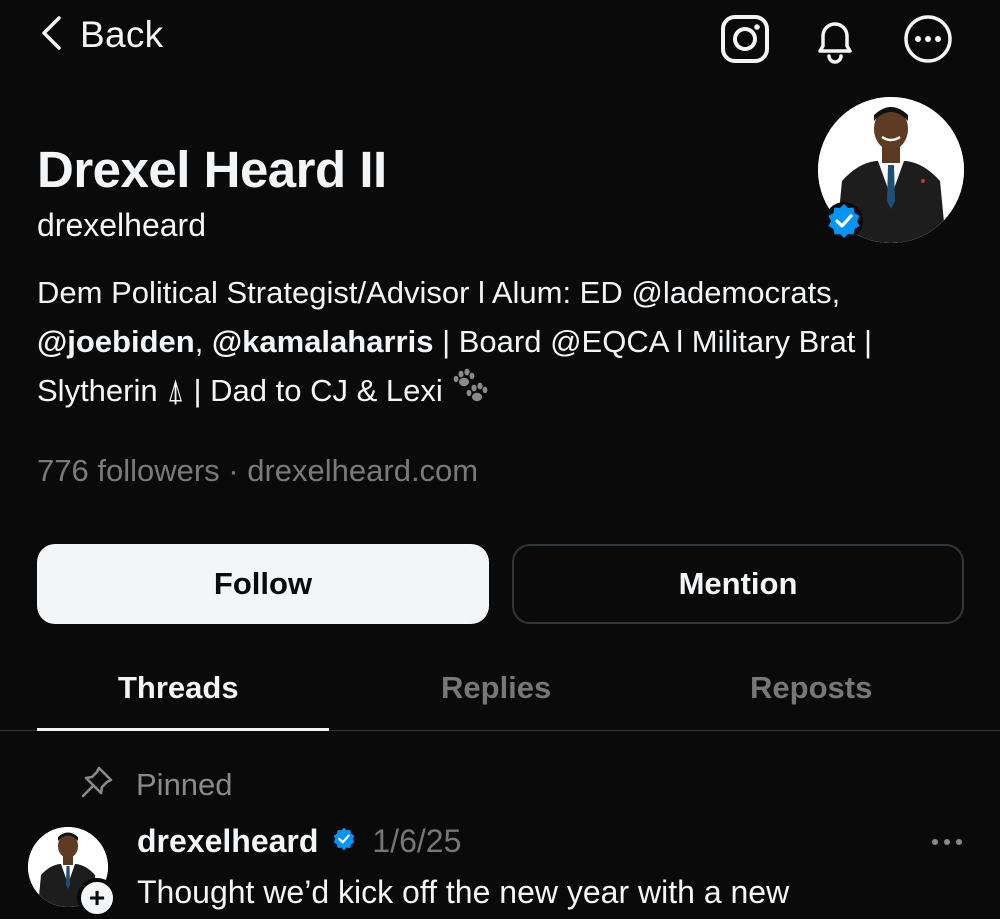 The height and width of the screenshot is (919, 1000). Describe the element at coordinates (738, 584) in the screenshot. I see `mention-button: Mention` at that location.